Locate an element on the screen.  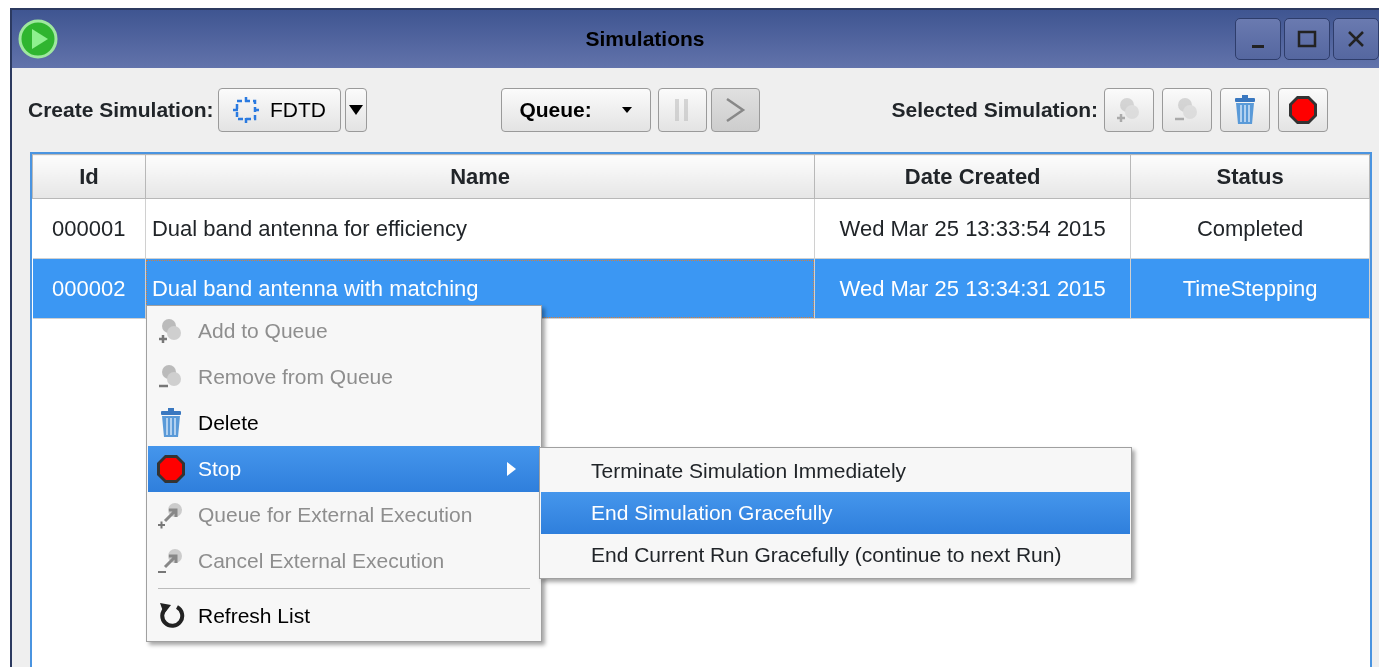
stop-button is located at coordinates (1303, 110).